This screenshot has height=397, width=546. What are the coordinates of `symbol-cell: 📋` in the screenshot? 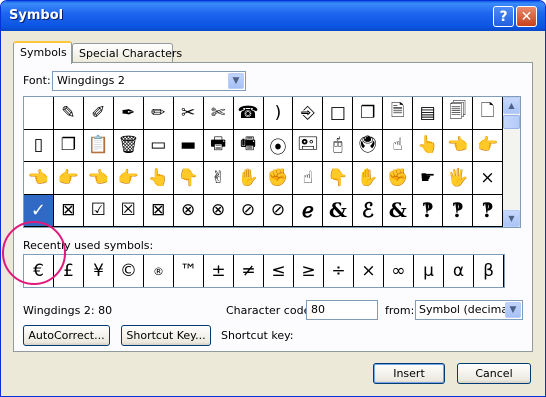 It's located at (98, 145).